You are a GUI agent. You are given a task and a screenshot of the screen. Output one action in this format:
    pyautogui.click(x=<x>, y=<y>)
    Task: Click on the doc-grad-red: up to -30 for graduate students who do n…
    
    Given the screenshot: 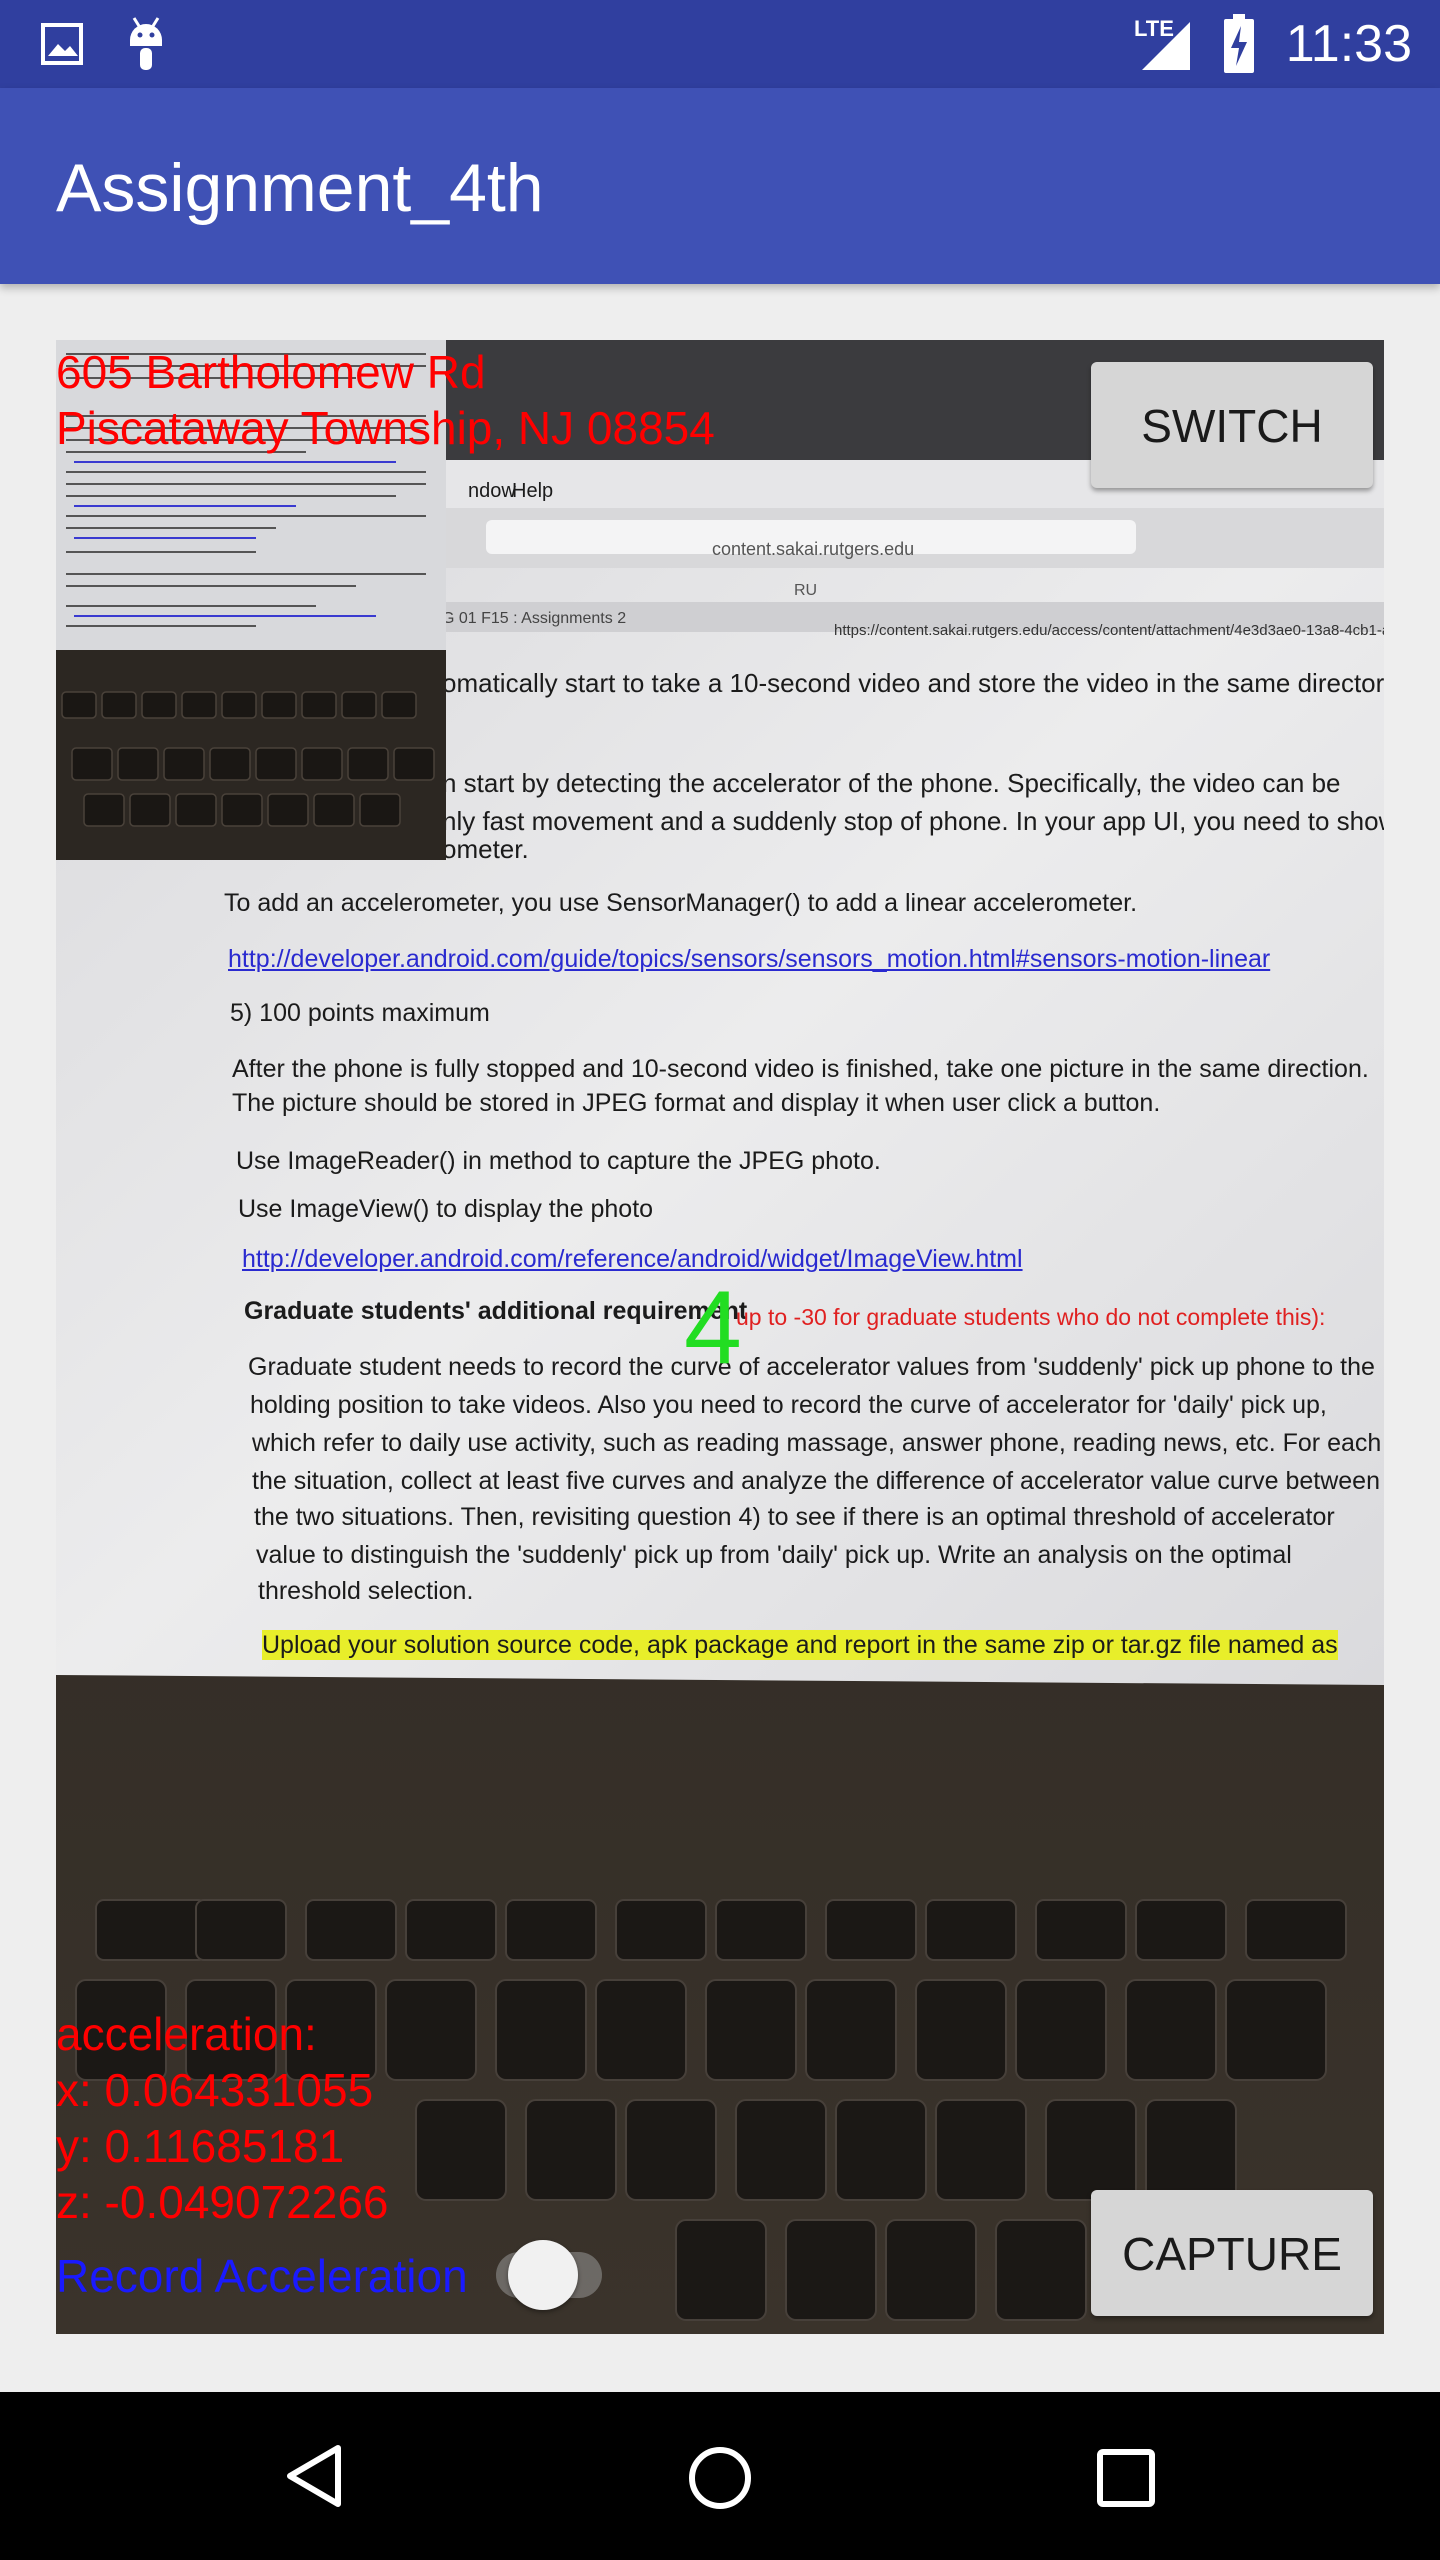 What is the action you would take?
    pyautogui.click(x=1031, y=1317)
    